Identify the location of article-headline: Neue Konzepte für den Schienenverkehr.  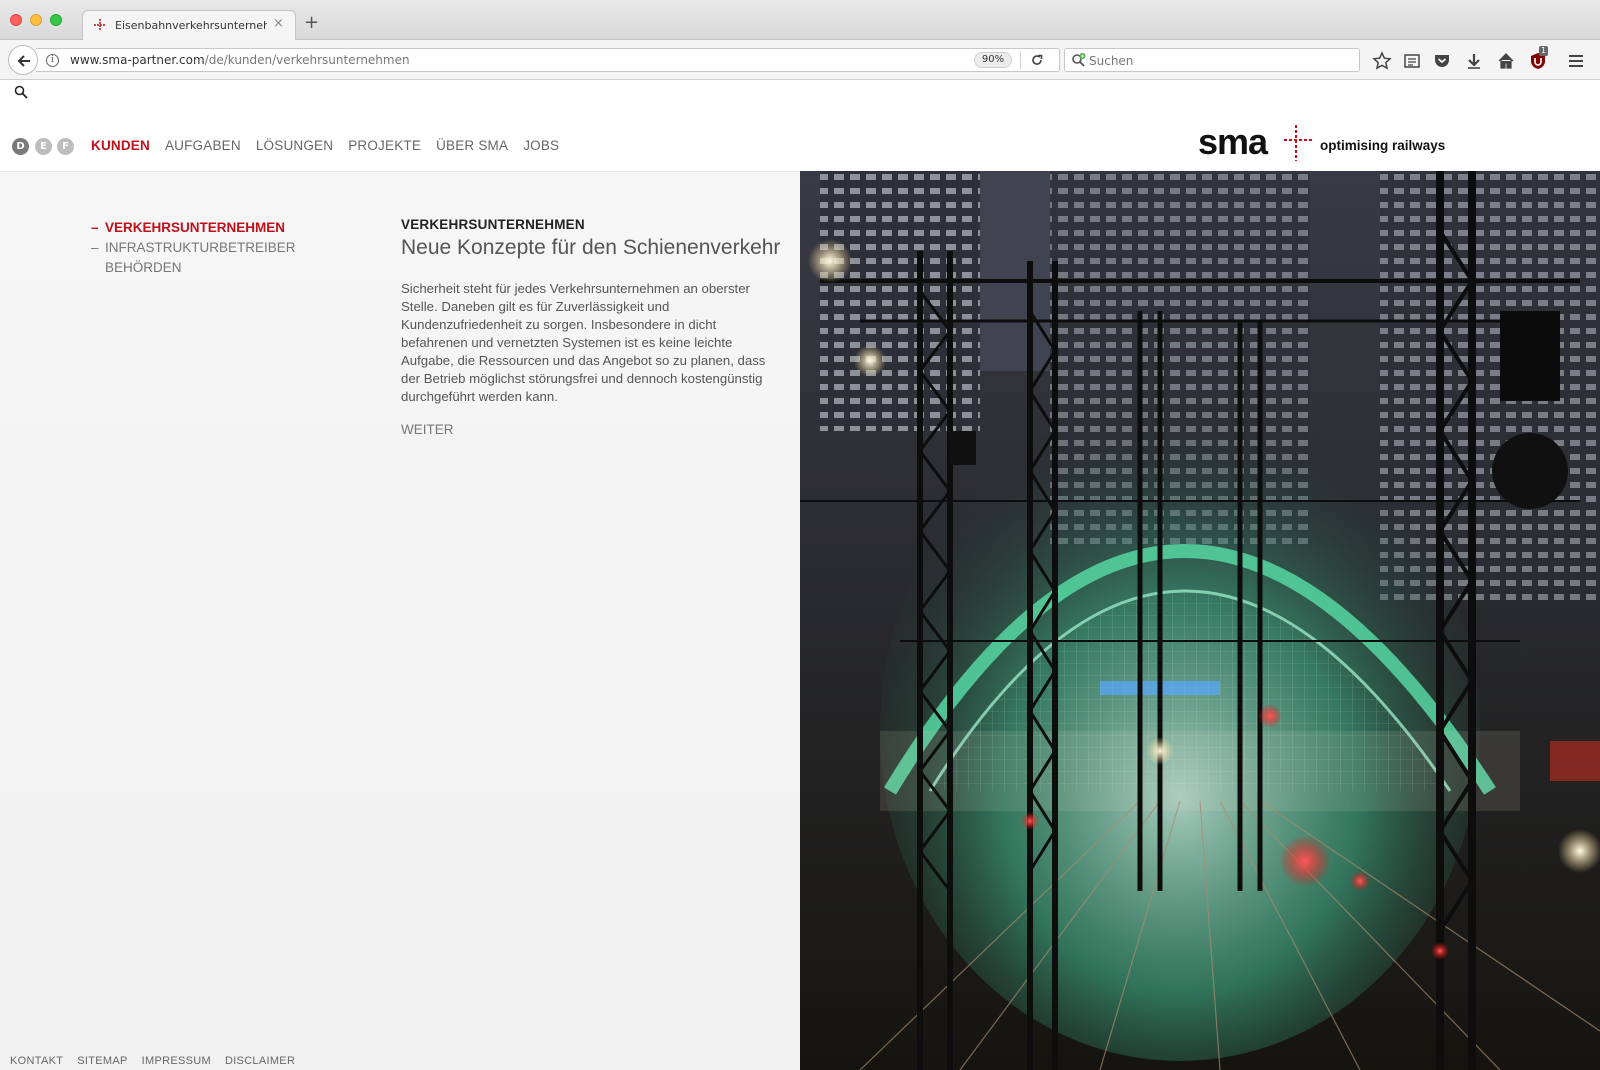
(591, 247).